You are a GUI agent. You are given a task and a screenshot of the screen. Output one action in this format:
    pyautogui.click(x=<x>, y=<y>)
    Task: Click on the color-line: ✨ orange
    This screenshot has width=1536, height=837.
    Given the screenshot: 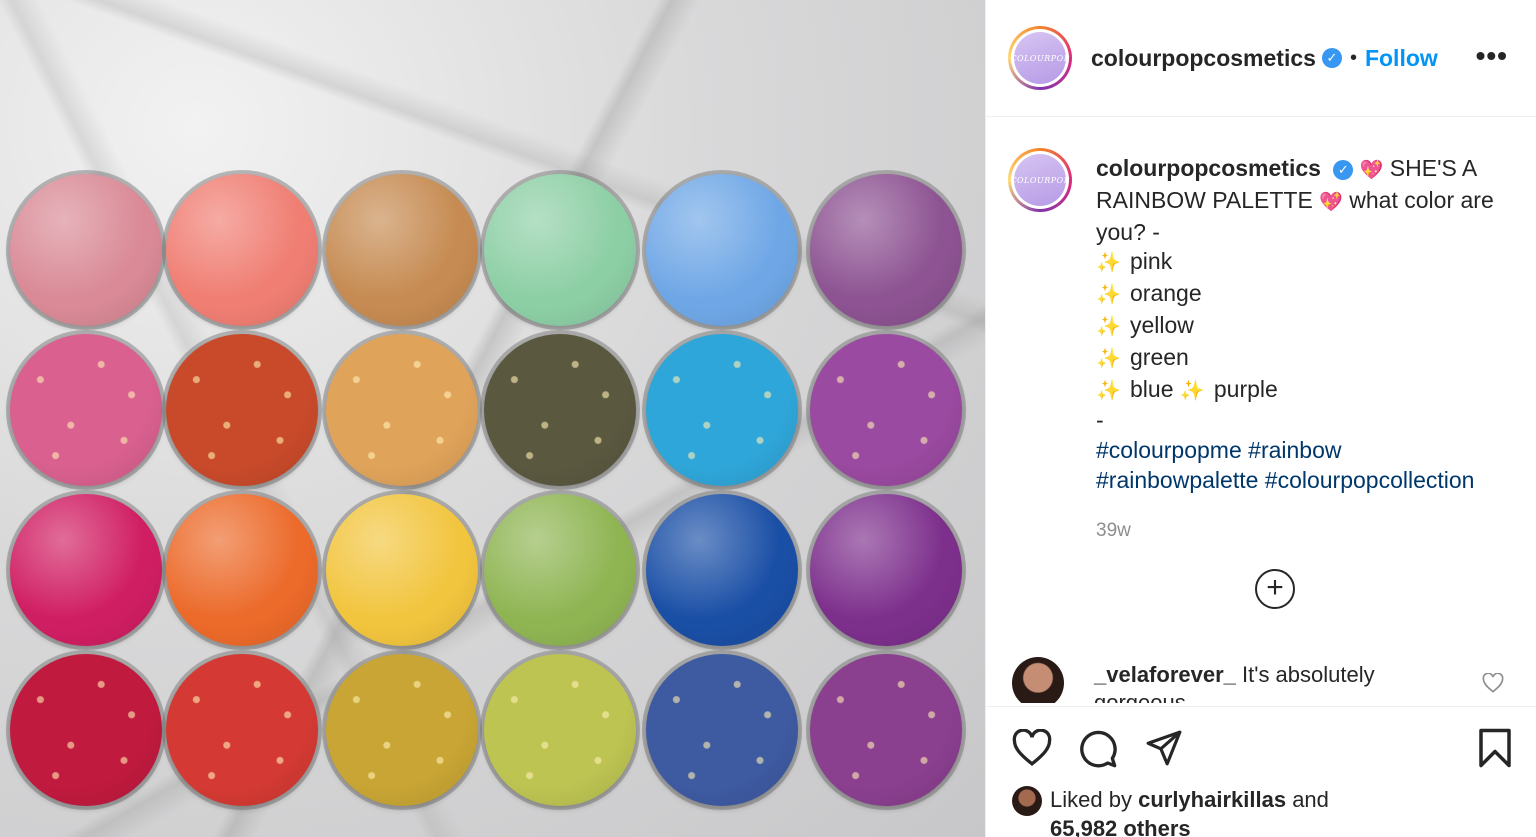 What is the action you would take?
    pyautogui.click(x=1303, y=295)
    